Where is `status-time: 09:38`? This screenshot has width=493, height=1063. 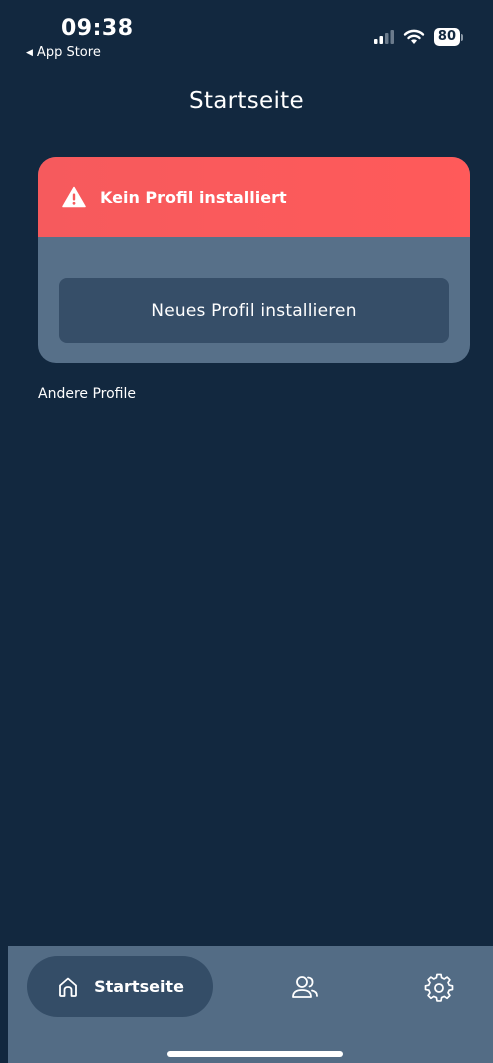
status-time: 09:38 is located at coordinates (97, 28).